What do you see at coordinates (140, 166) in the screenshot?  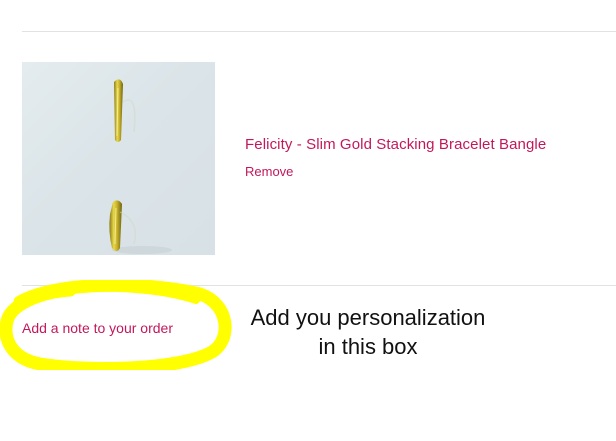 I see `bracelet-icon` at bounding box center [140, 166].